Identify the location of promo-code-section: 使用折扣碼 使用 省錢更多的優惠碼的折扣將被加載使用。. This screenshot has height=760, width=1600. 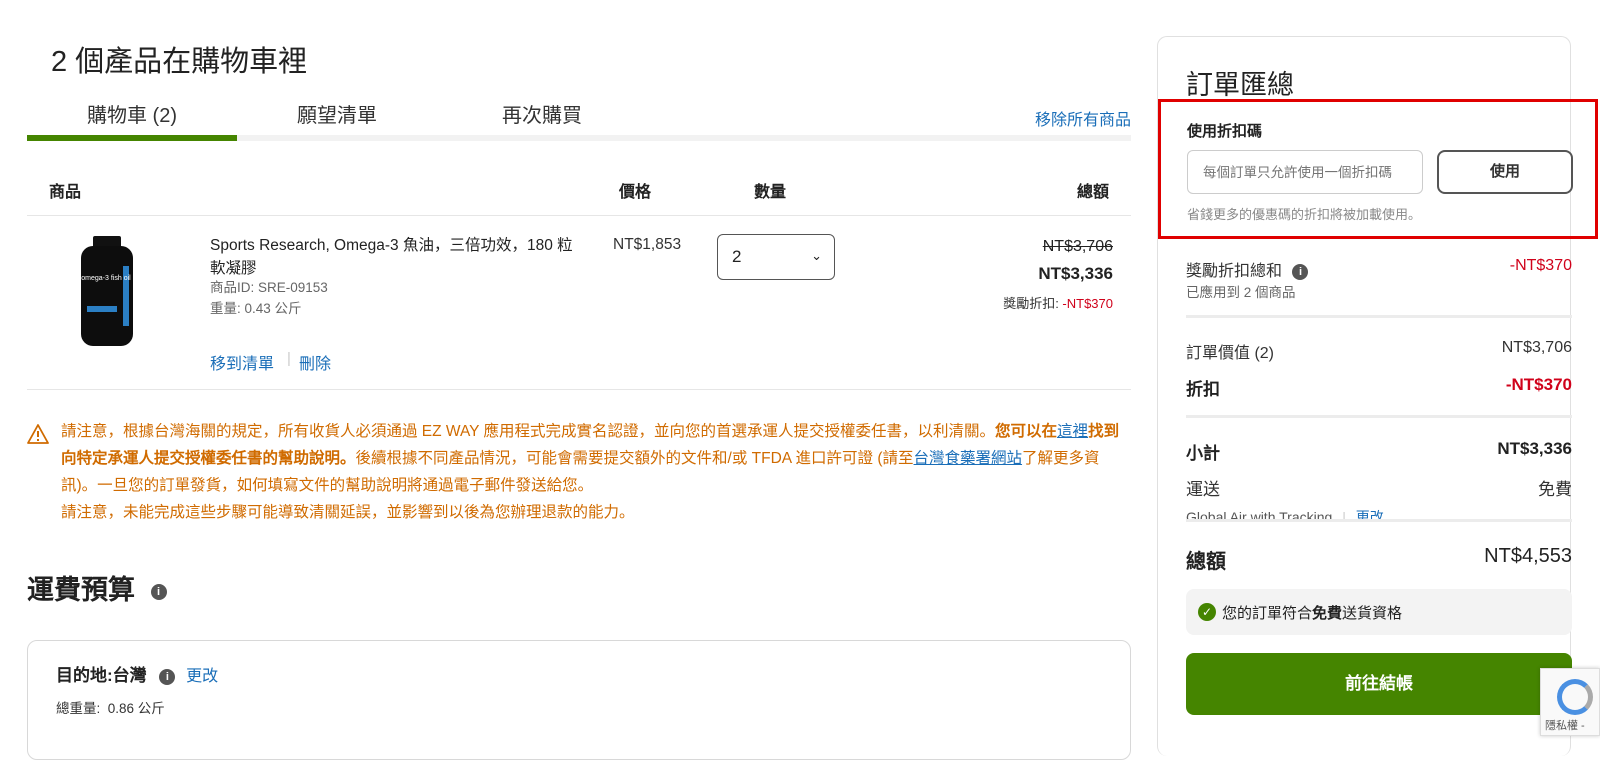
(1378, 169).